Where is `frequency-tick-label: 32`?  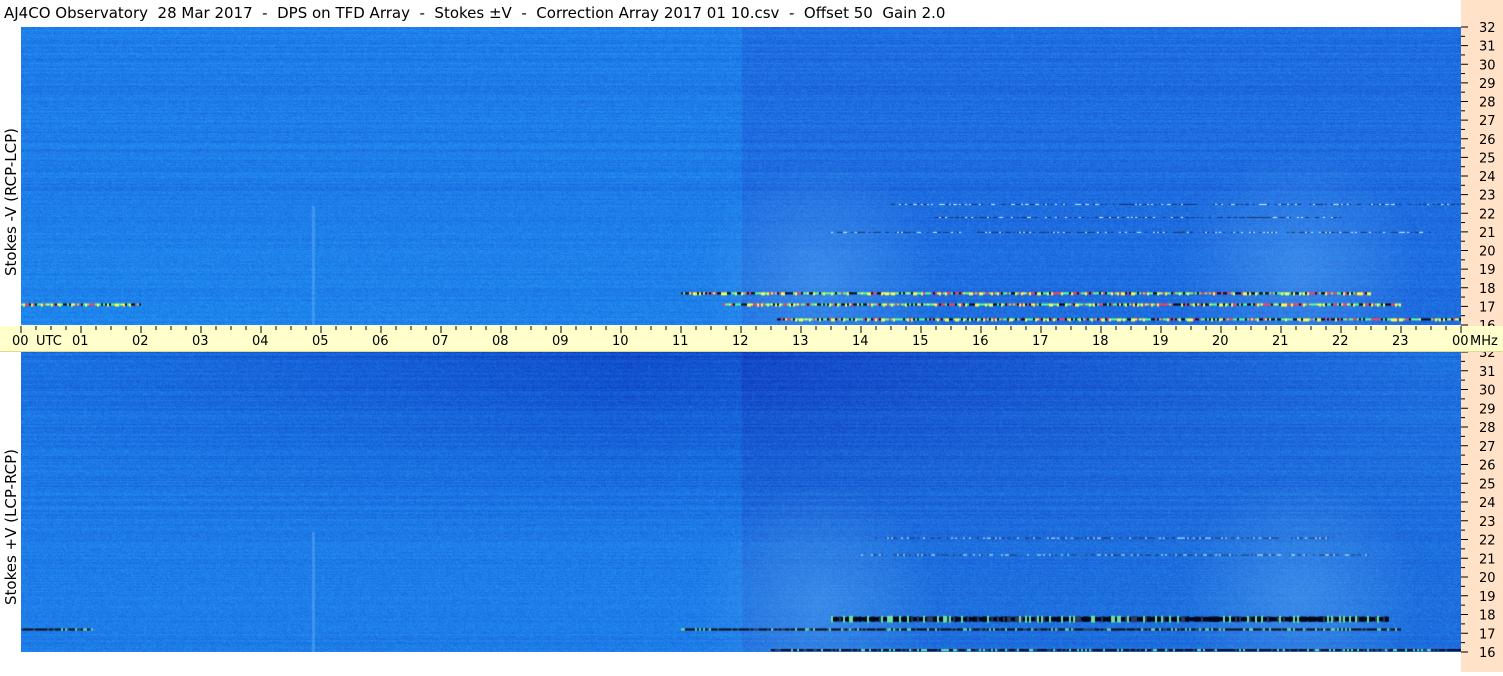 frequency-tick-label: 32 is located at coordinates (1487, 28).